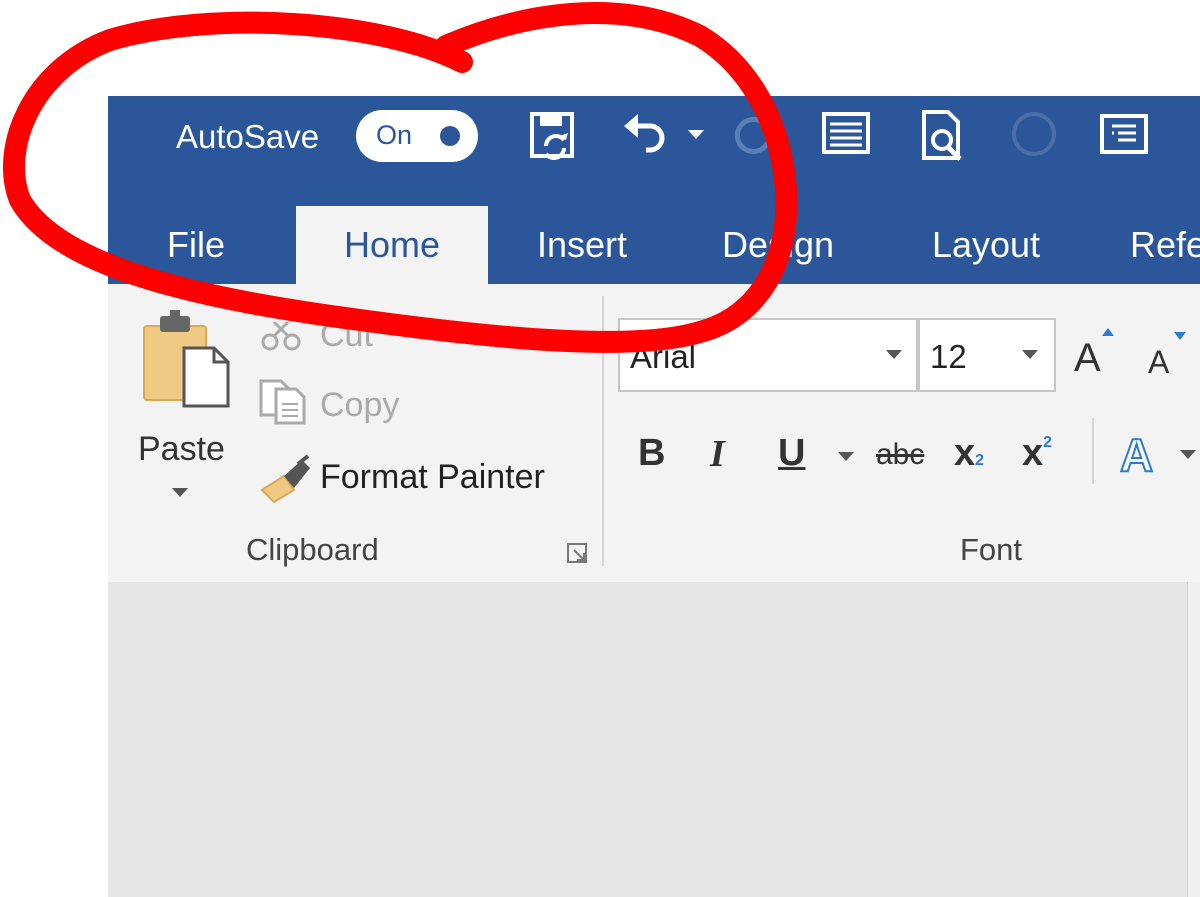  Describe the element at coordinates (1188, 454) in the screenshot. I see `text-effects-dropdown-icon` at that location.